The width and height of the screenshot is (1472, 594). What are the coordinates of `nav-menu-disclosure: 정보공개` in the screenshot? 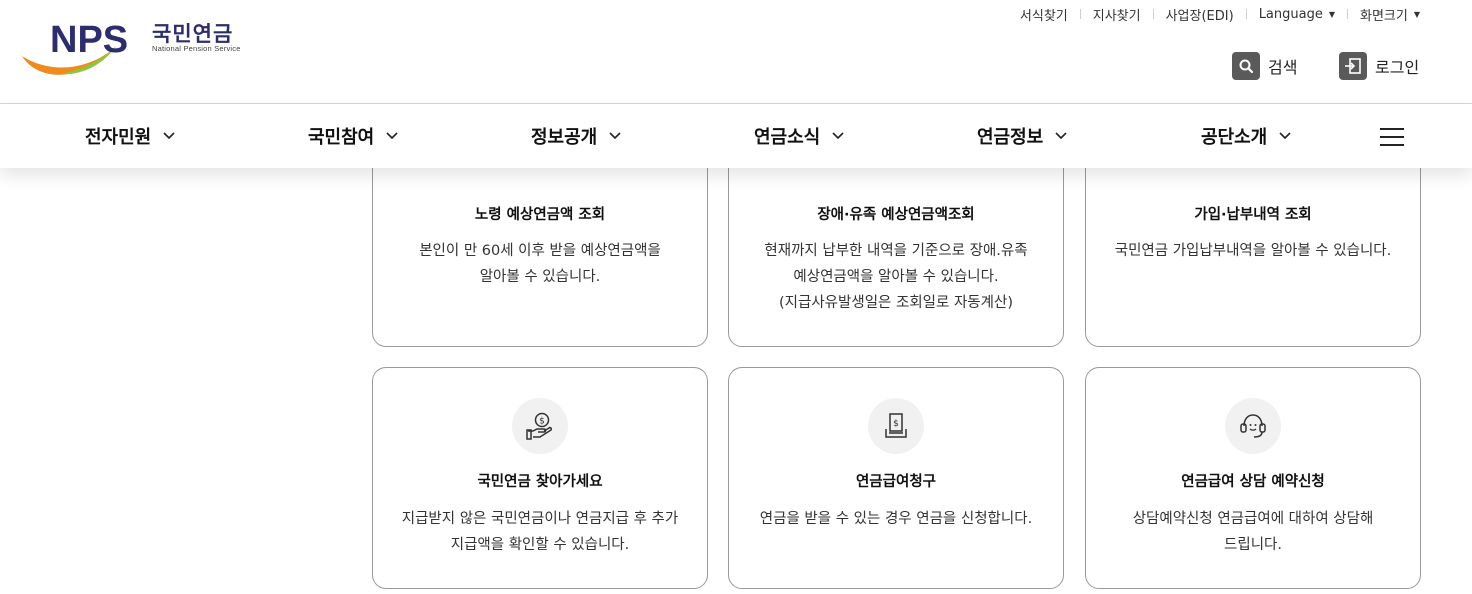 It's located at (576, 136).